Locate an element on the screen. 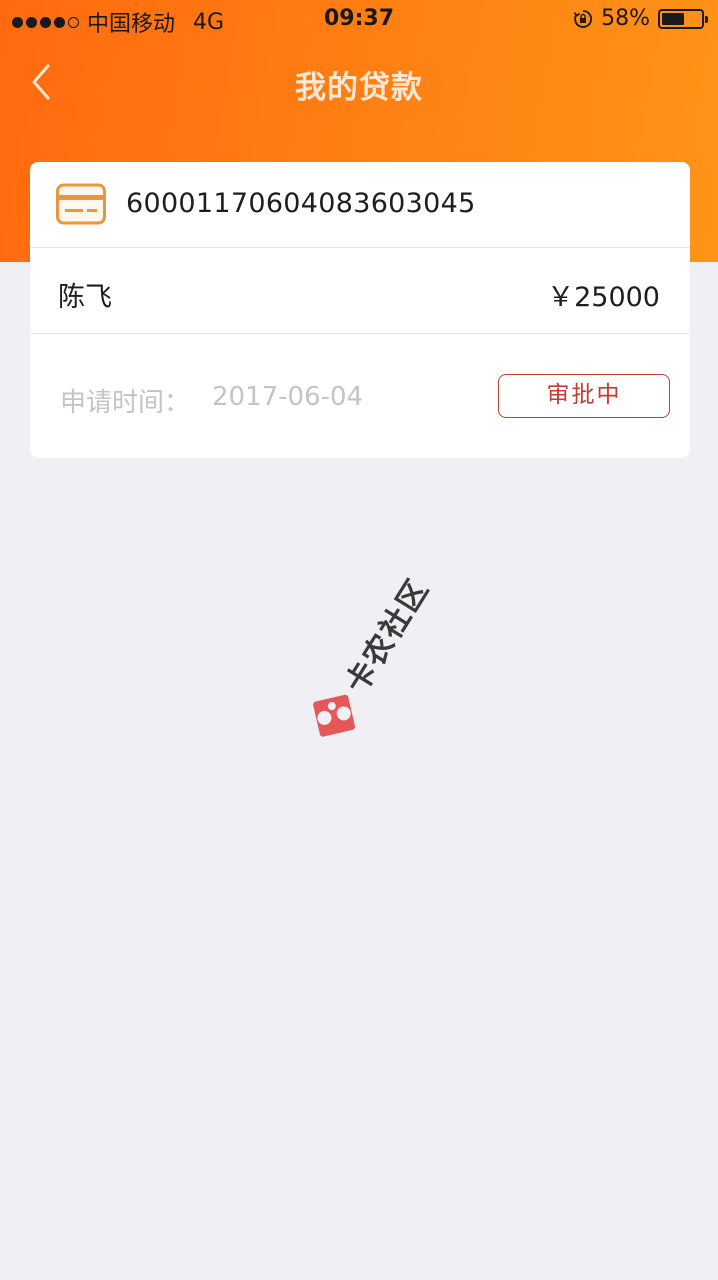  borrower-name: 陈飞 is located at coordinates (85, 297).